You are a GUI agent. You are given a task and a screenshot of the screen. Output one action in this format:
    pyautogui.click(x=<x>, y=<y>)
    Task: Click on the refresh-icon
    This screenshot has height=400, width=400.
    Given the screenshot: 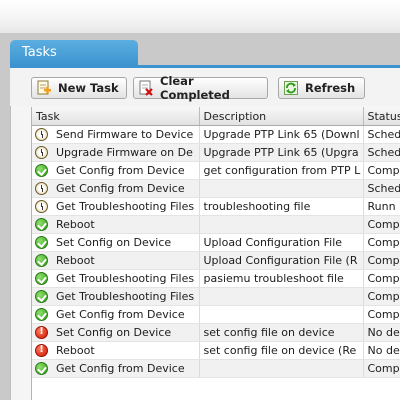 What is the action you would take?
    pyautogui.click(x=291, y=88)
    